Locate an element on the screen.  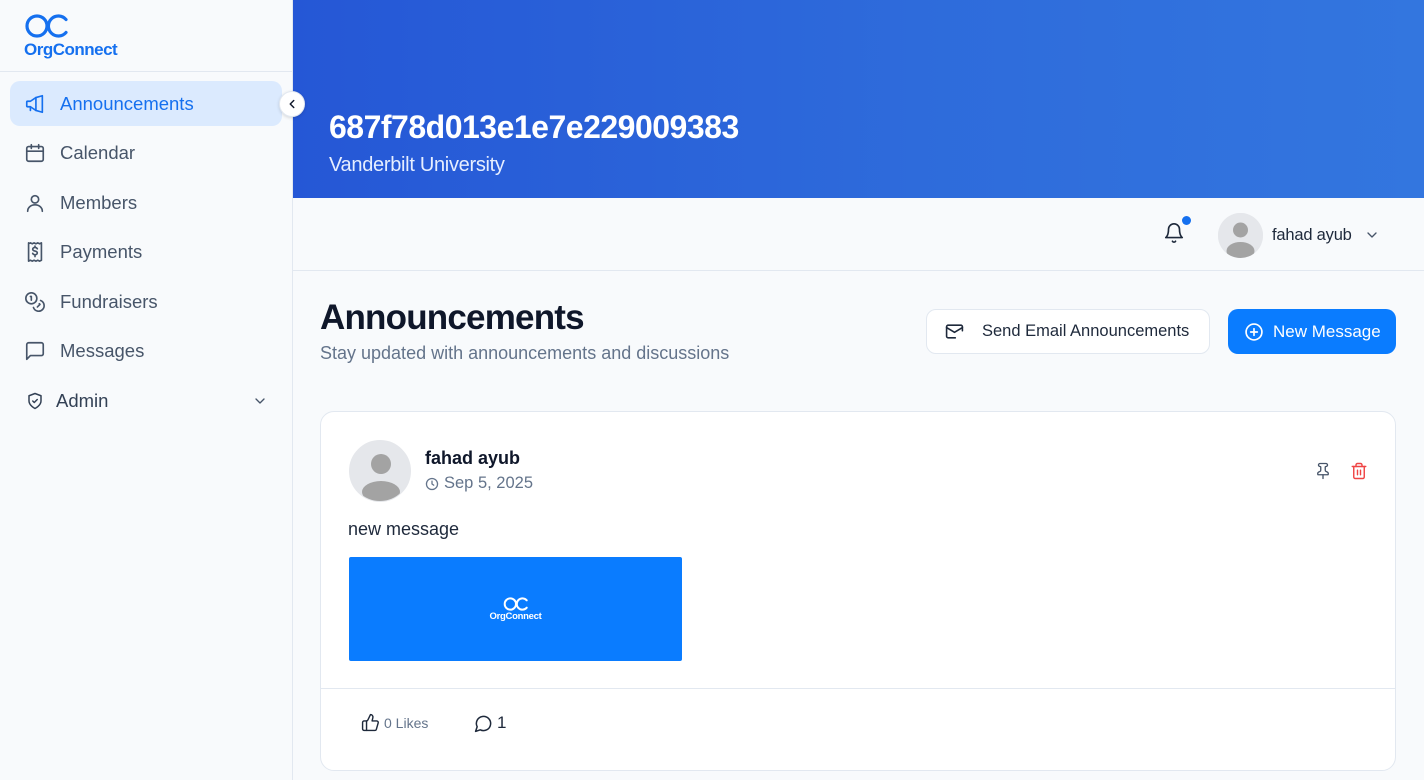
like-button: 0 Likes is located at coordinates (394, 722).